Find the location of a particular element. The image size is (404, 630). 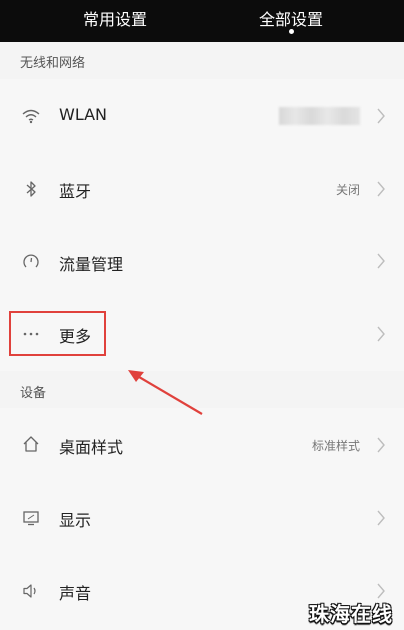

settings-row-display: 显示 is located at coordinates (202, 518).